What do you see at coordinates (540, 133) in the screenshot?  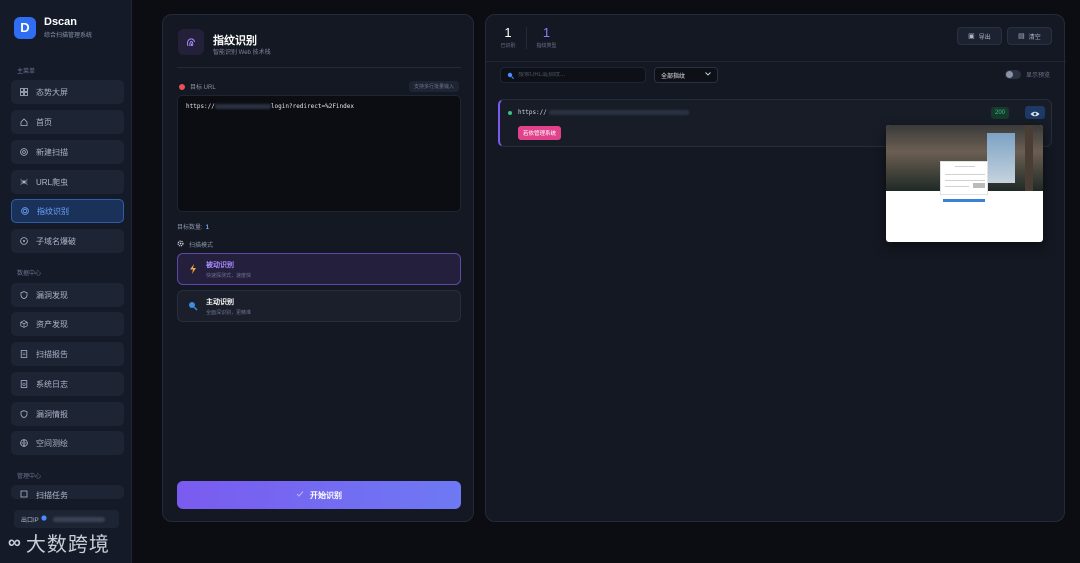 I see `fingerprint-tag: 若依管理系统` at bounding box center [540, 133].